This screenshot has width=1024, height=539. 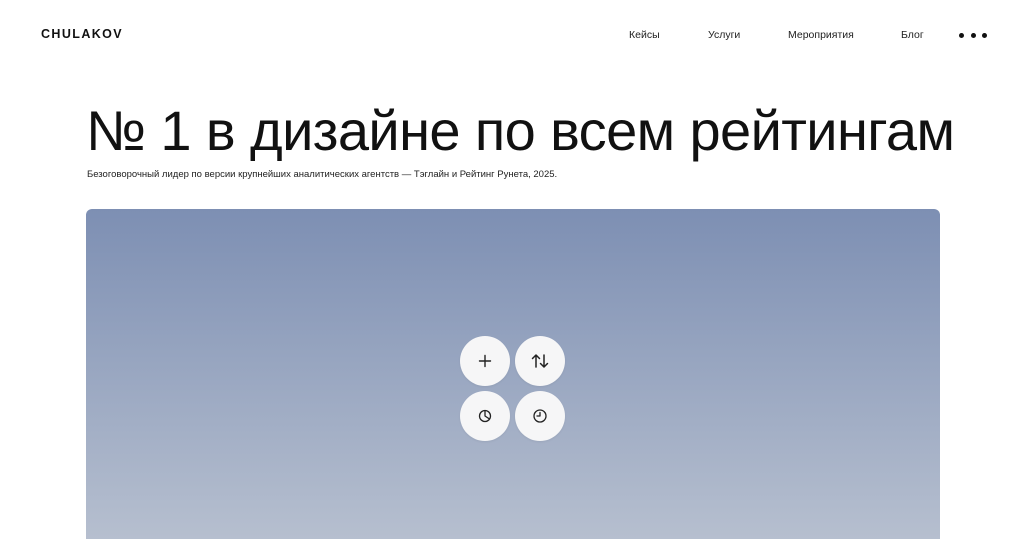 I want to click on sort-button, so click(x=540, y=361).